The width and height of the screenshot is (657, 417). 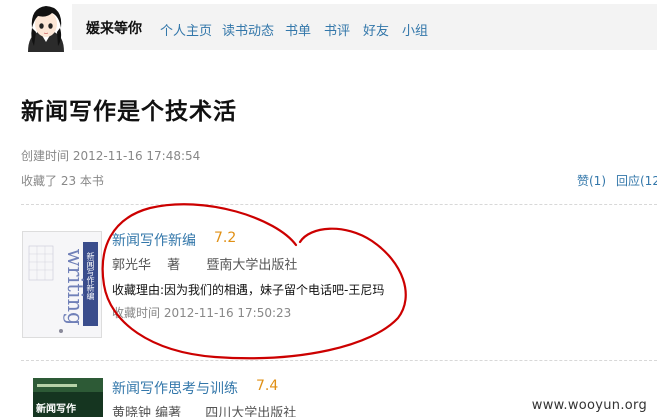 I want to click on book-cover: 新闻写作, so click(x=68, y=397).